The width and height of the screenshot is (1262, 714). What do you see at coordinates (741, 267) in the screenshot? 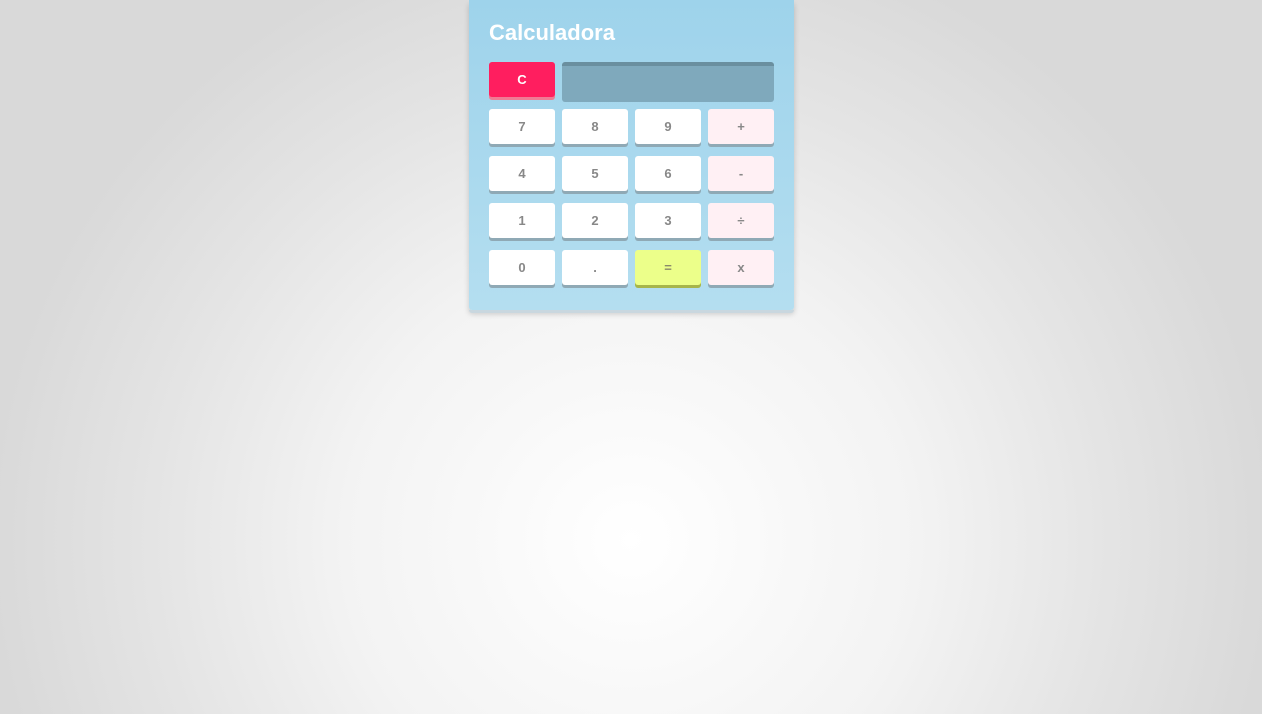
I see `multiply-button: x` at bounding box center [741, 267].